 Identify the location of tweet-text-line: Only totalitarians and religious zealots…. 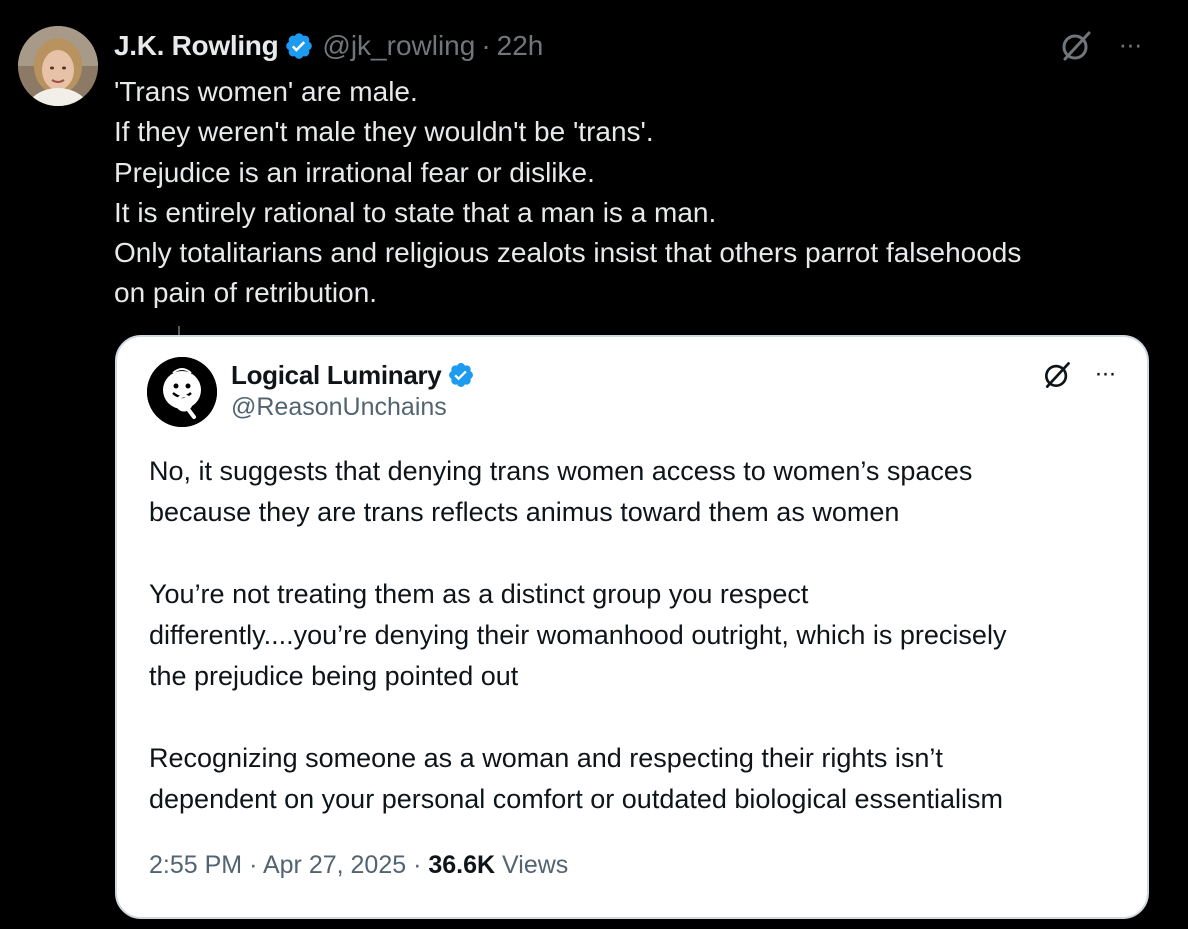
(568, 253).